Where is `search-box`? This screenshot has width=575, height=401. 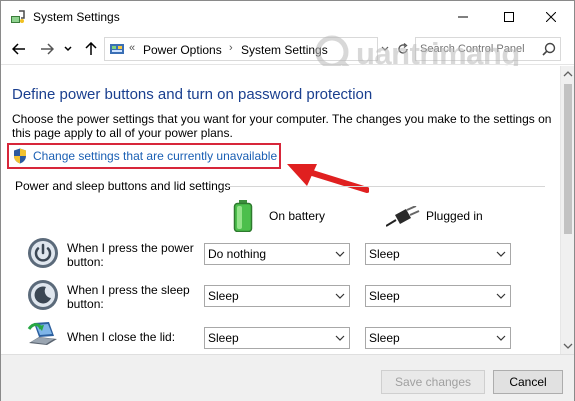 search-box is located at coordinates (488, 49).